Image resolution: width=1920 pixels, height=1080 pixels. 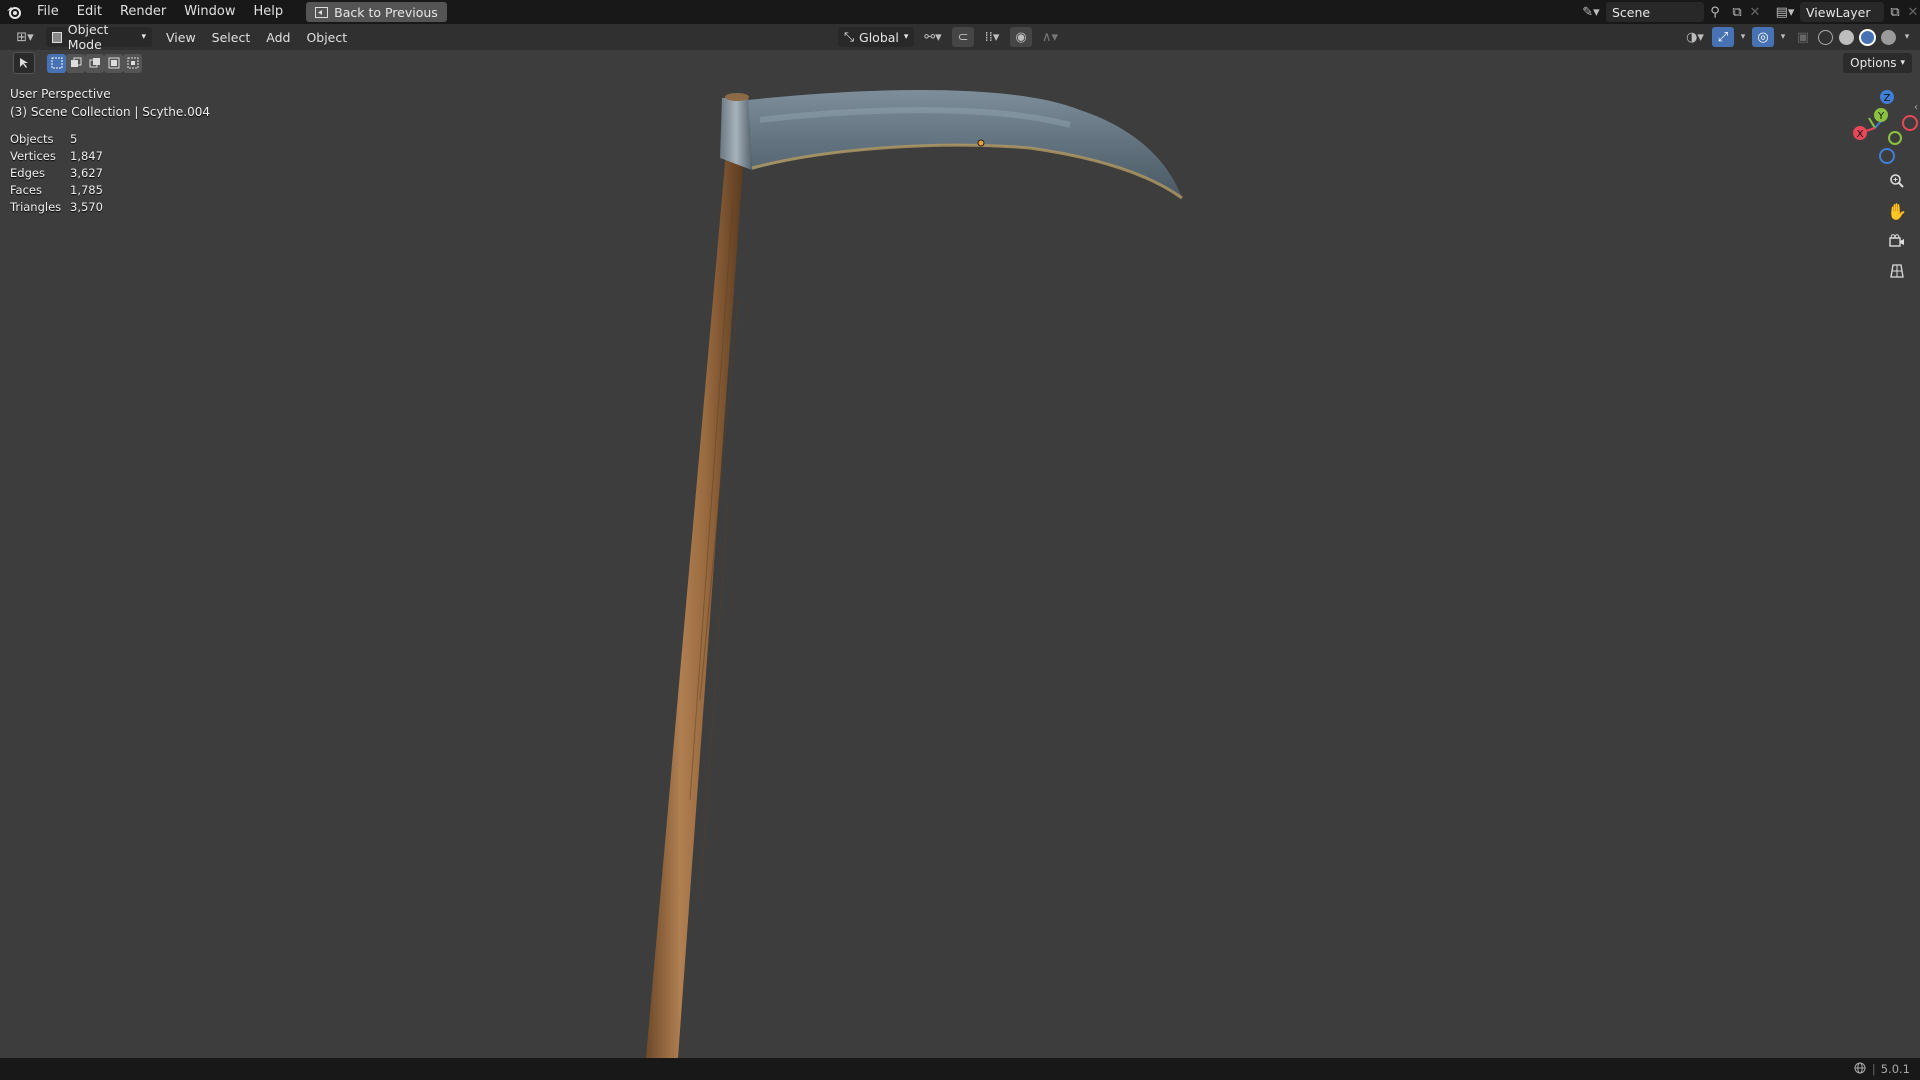 I want to click on stat-value: 3,627, so click(x=86, y=173).